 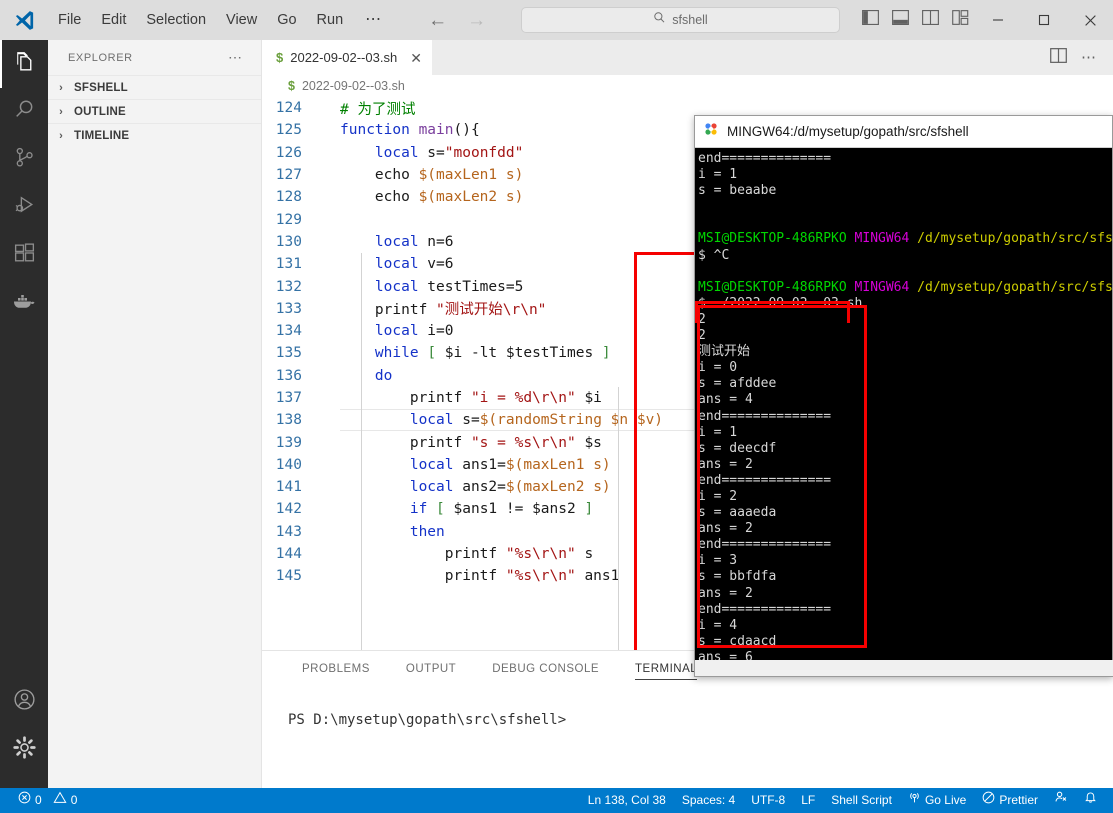 What do you see at coordinates (154, 111) in the screenshot?
I see `sidebar-item-outline: › OUTLINE` at bounding box center [154, 111].